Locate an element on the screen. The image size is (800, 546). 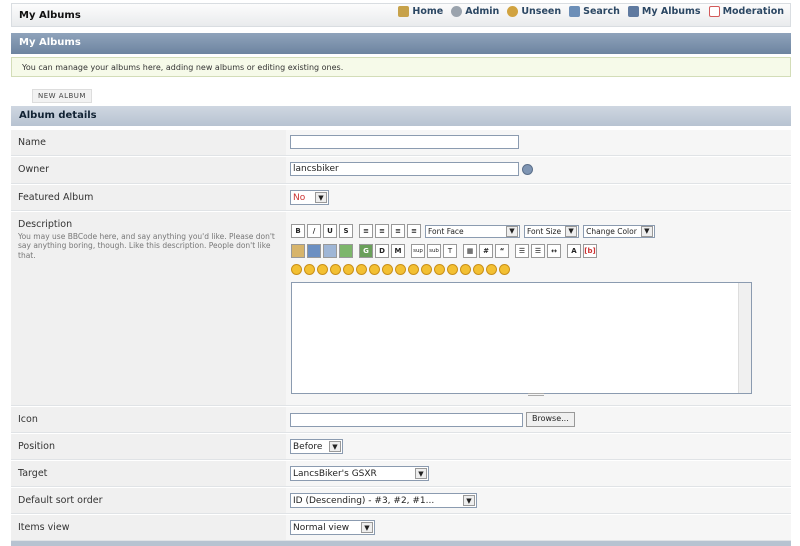
ordered-list-icon: ☰ is located at coordinates (538, 251).